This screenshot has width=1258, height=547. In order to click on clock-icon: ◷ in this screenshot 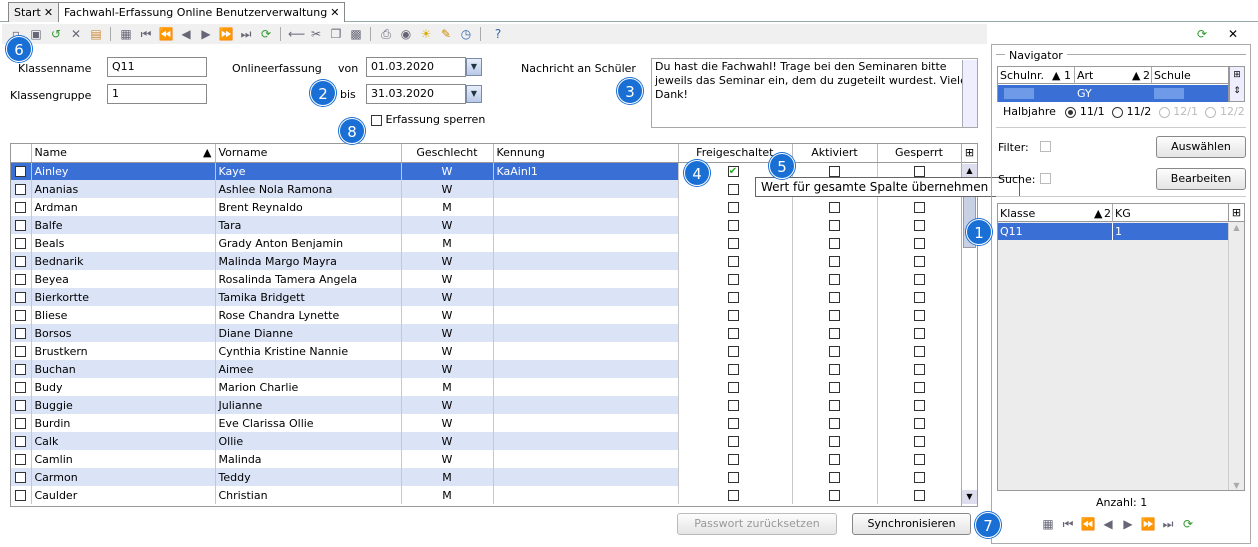, I will do `click(466, 34)`.